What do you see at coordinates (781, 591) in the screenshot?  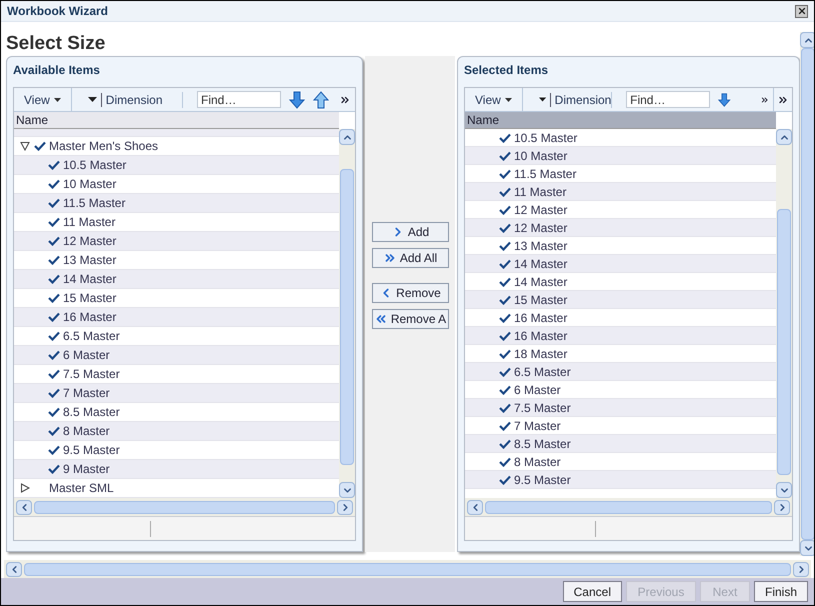 I see `wizard-button: Finish` at bounding box center [781, 591].